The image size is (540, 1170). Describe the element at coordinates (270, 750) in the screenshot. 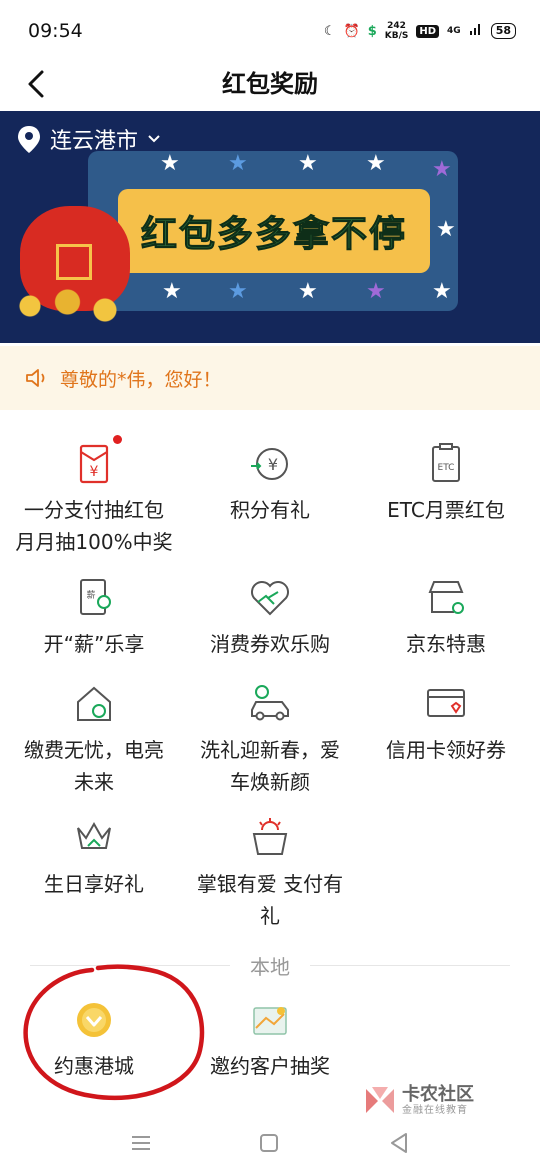

I see `grid-item-label: 洗礼迎新春，爱` at that location.